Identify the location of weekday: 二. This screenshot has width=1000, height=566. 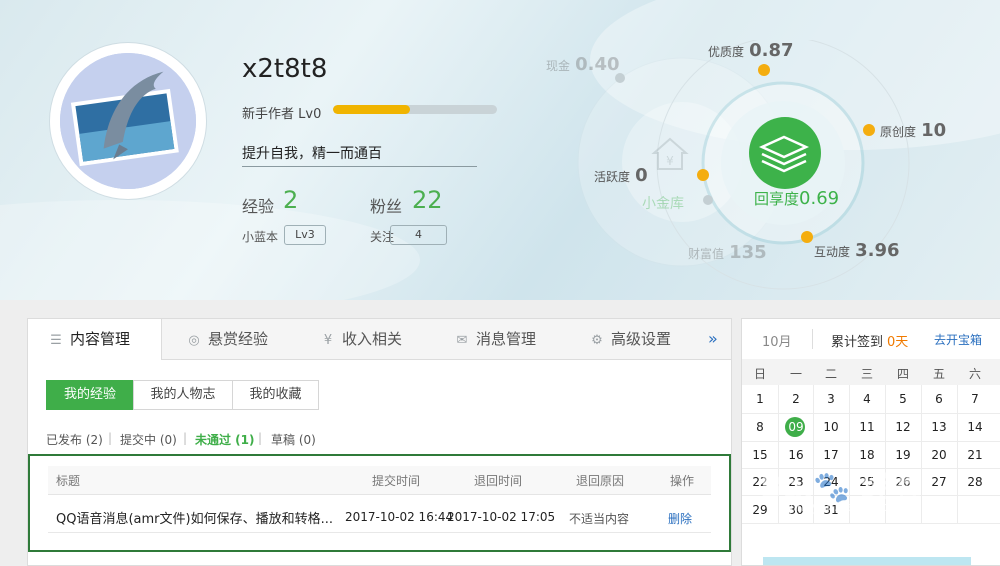
(830, 374).